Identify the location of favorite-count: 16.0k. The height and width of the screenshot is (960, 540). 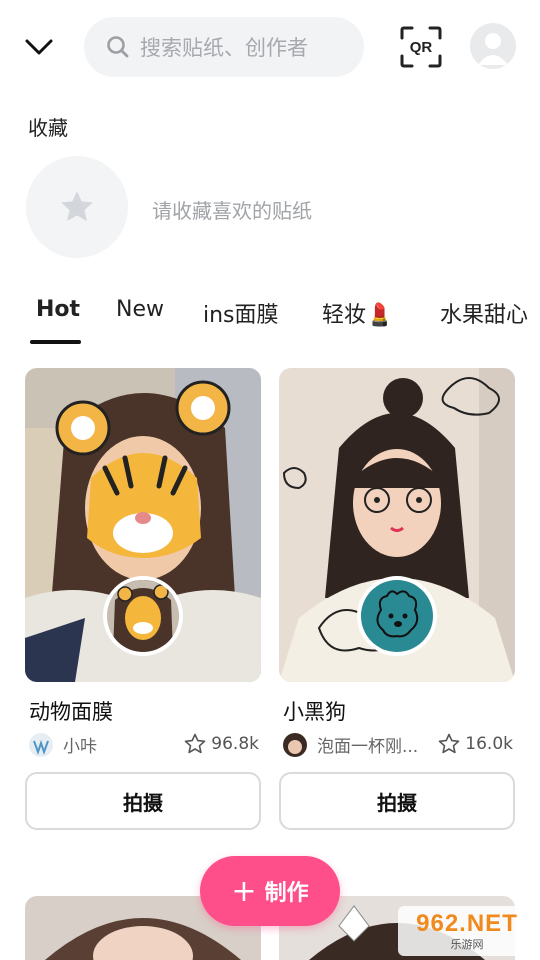
(475, 744).